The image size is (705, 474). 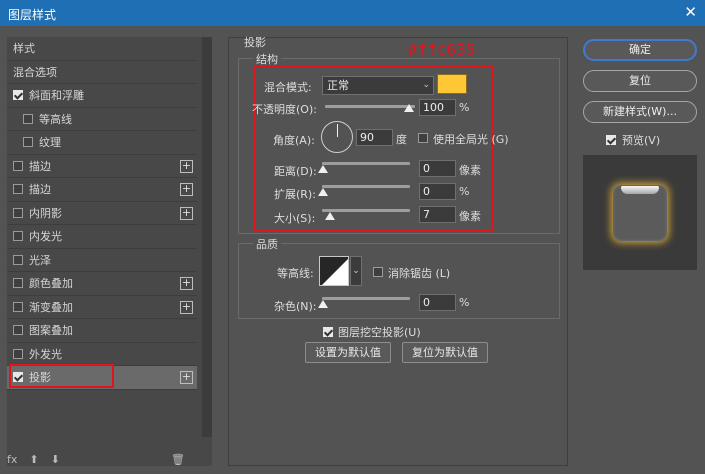 What do you see at coordinates (426, 85) in the screenshot?
I see `chevron-down-icon: ⌄` at bounding box center [426, 85].